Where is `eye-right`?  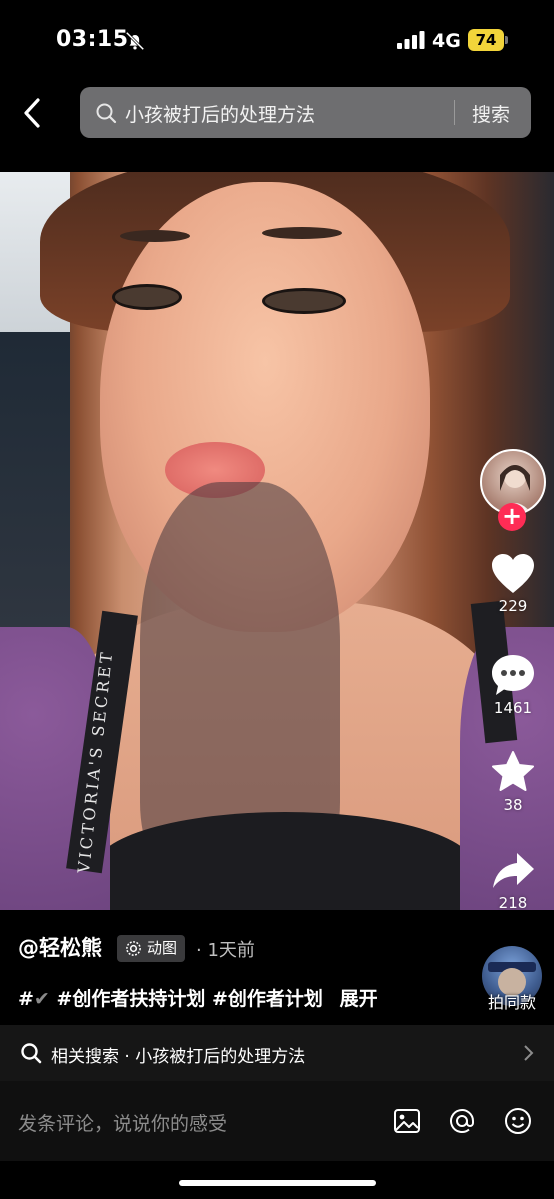 eye-right is located at coordinates (304, 301).